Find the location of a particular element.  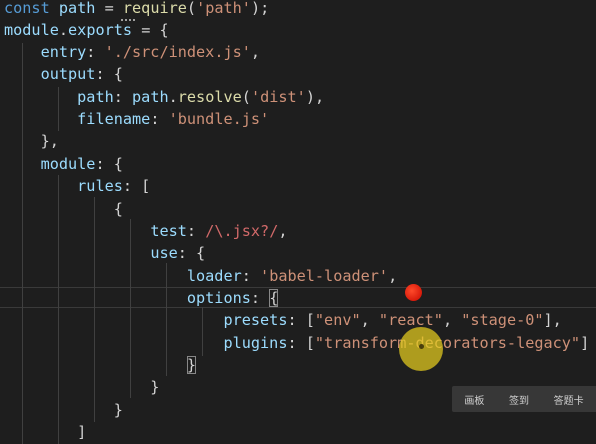

code-token: }, is located at coordinates (31, 141).